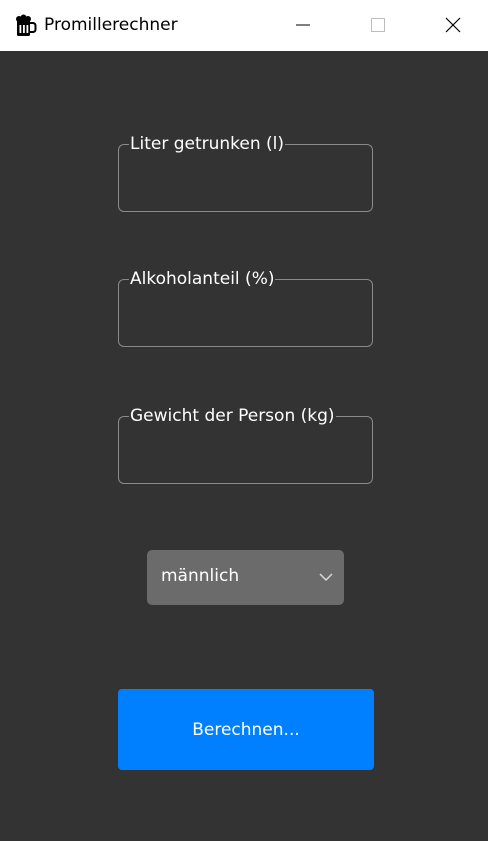 This screenshot has height=841, width=488. Describe the element at coordinates (247, 451) in the screenshot. I see `weight-input` at that location.